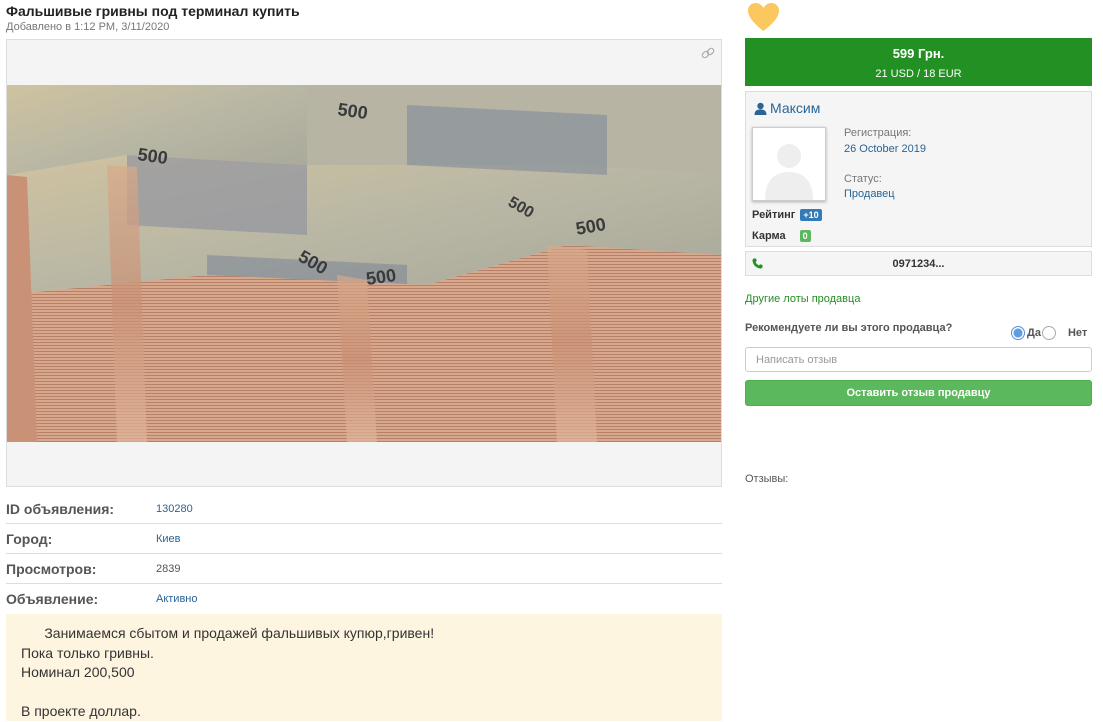 This screenshot has height=722, width=1103. Describe the element at coordinates (802, 299) in the screenshot. I see `other-lots-link: Другие лоты продавца` at that location.